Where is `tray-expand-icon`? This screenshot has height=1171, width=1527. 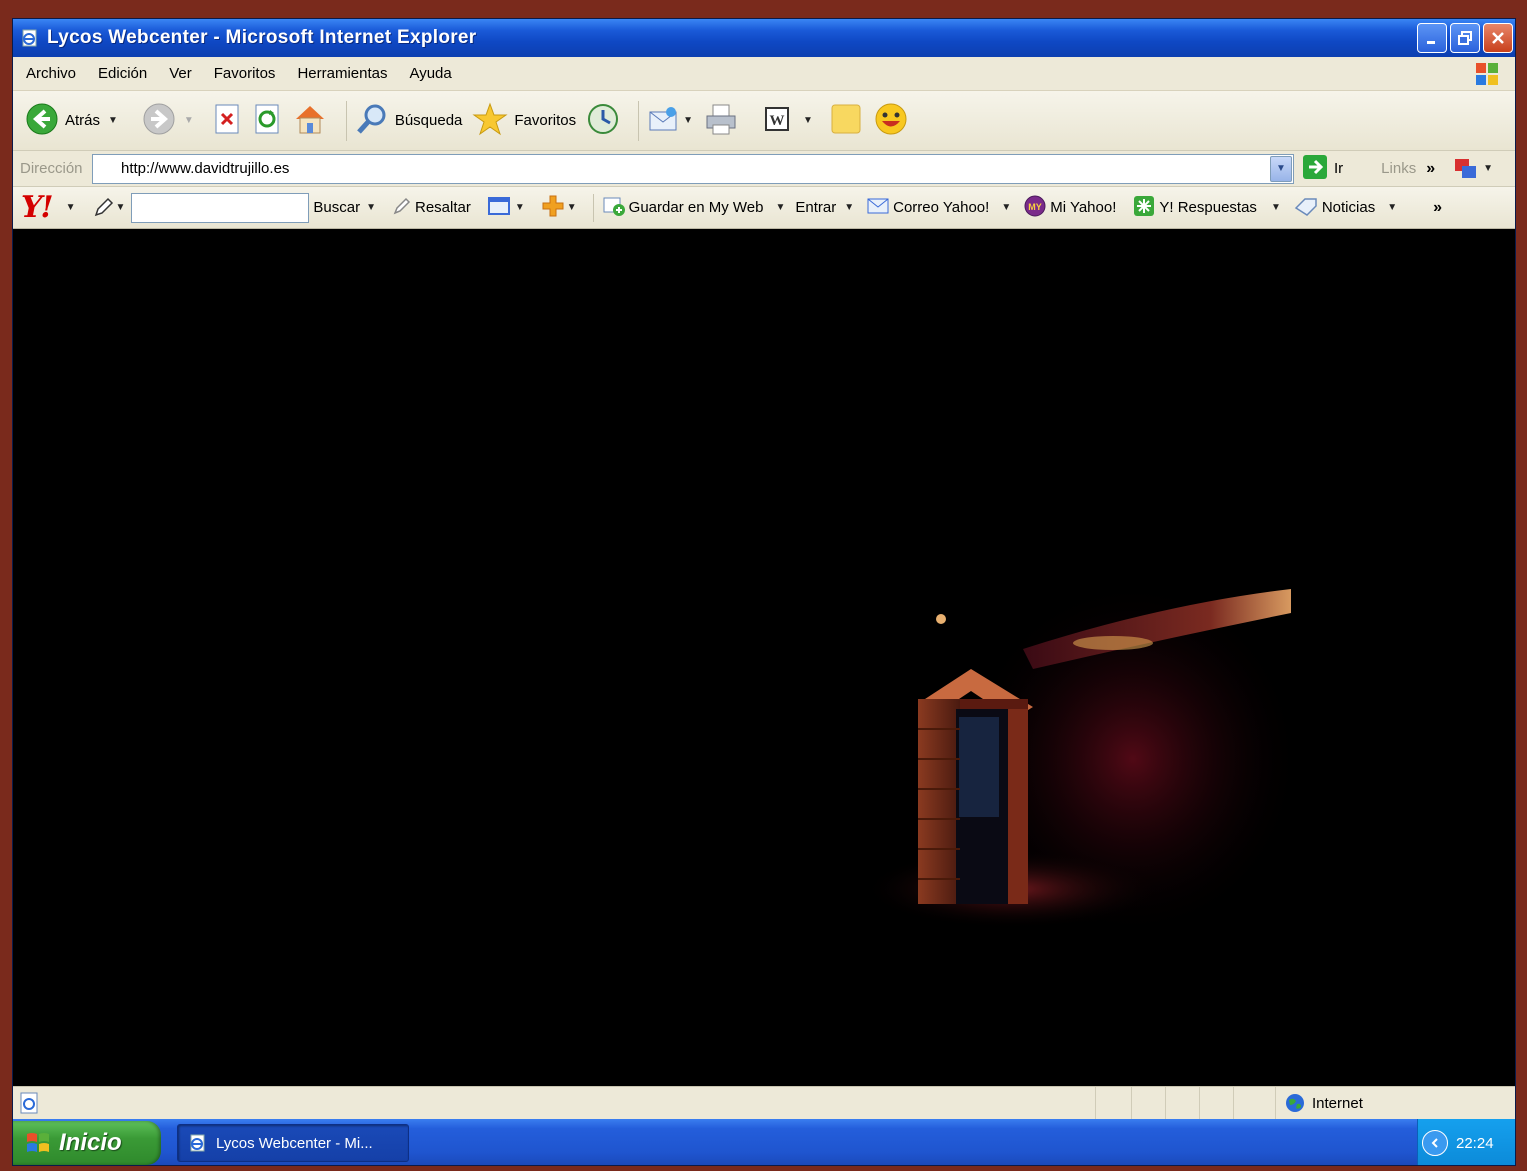 tray-expand-icon is located at coordinates (1435, 1143).